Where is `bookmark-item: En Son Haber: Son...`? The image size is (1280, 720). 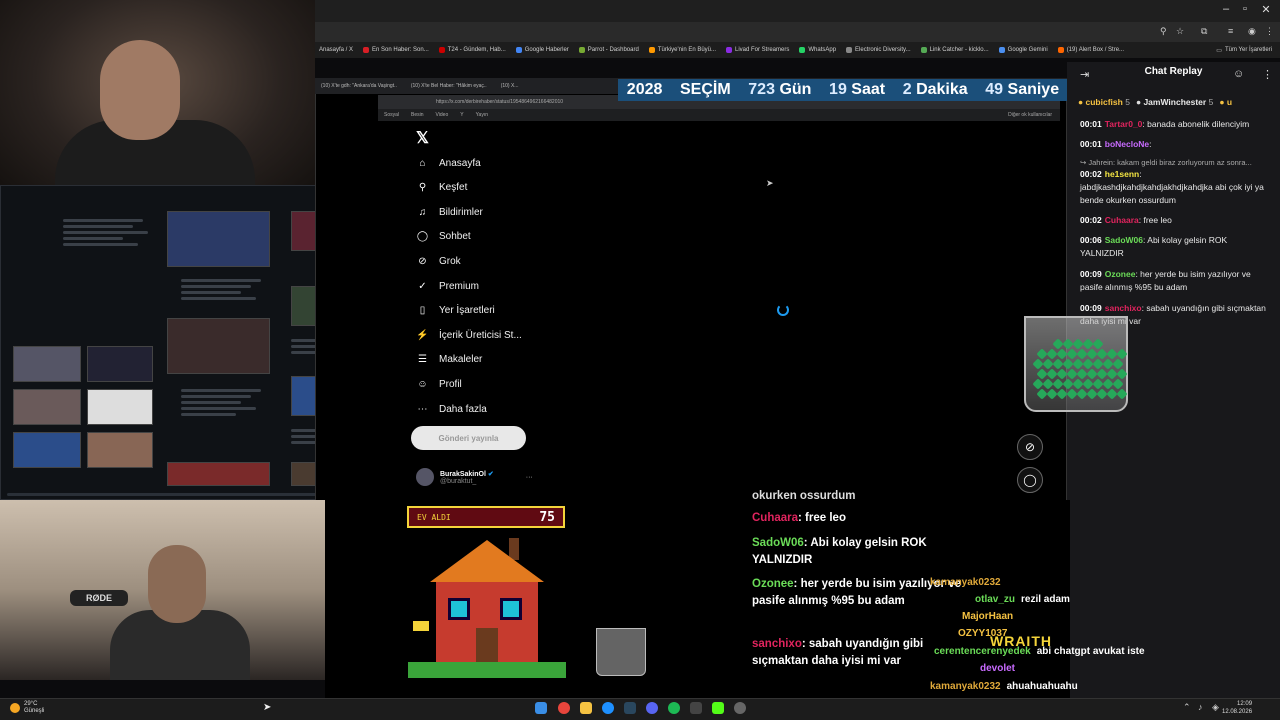
bookmark-item: En Son Haber: Son... is located at coordinates (396, 50).